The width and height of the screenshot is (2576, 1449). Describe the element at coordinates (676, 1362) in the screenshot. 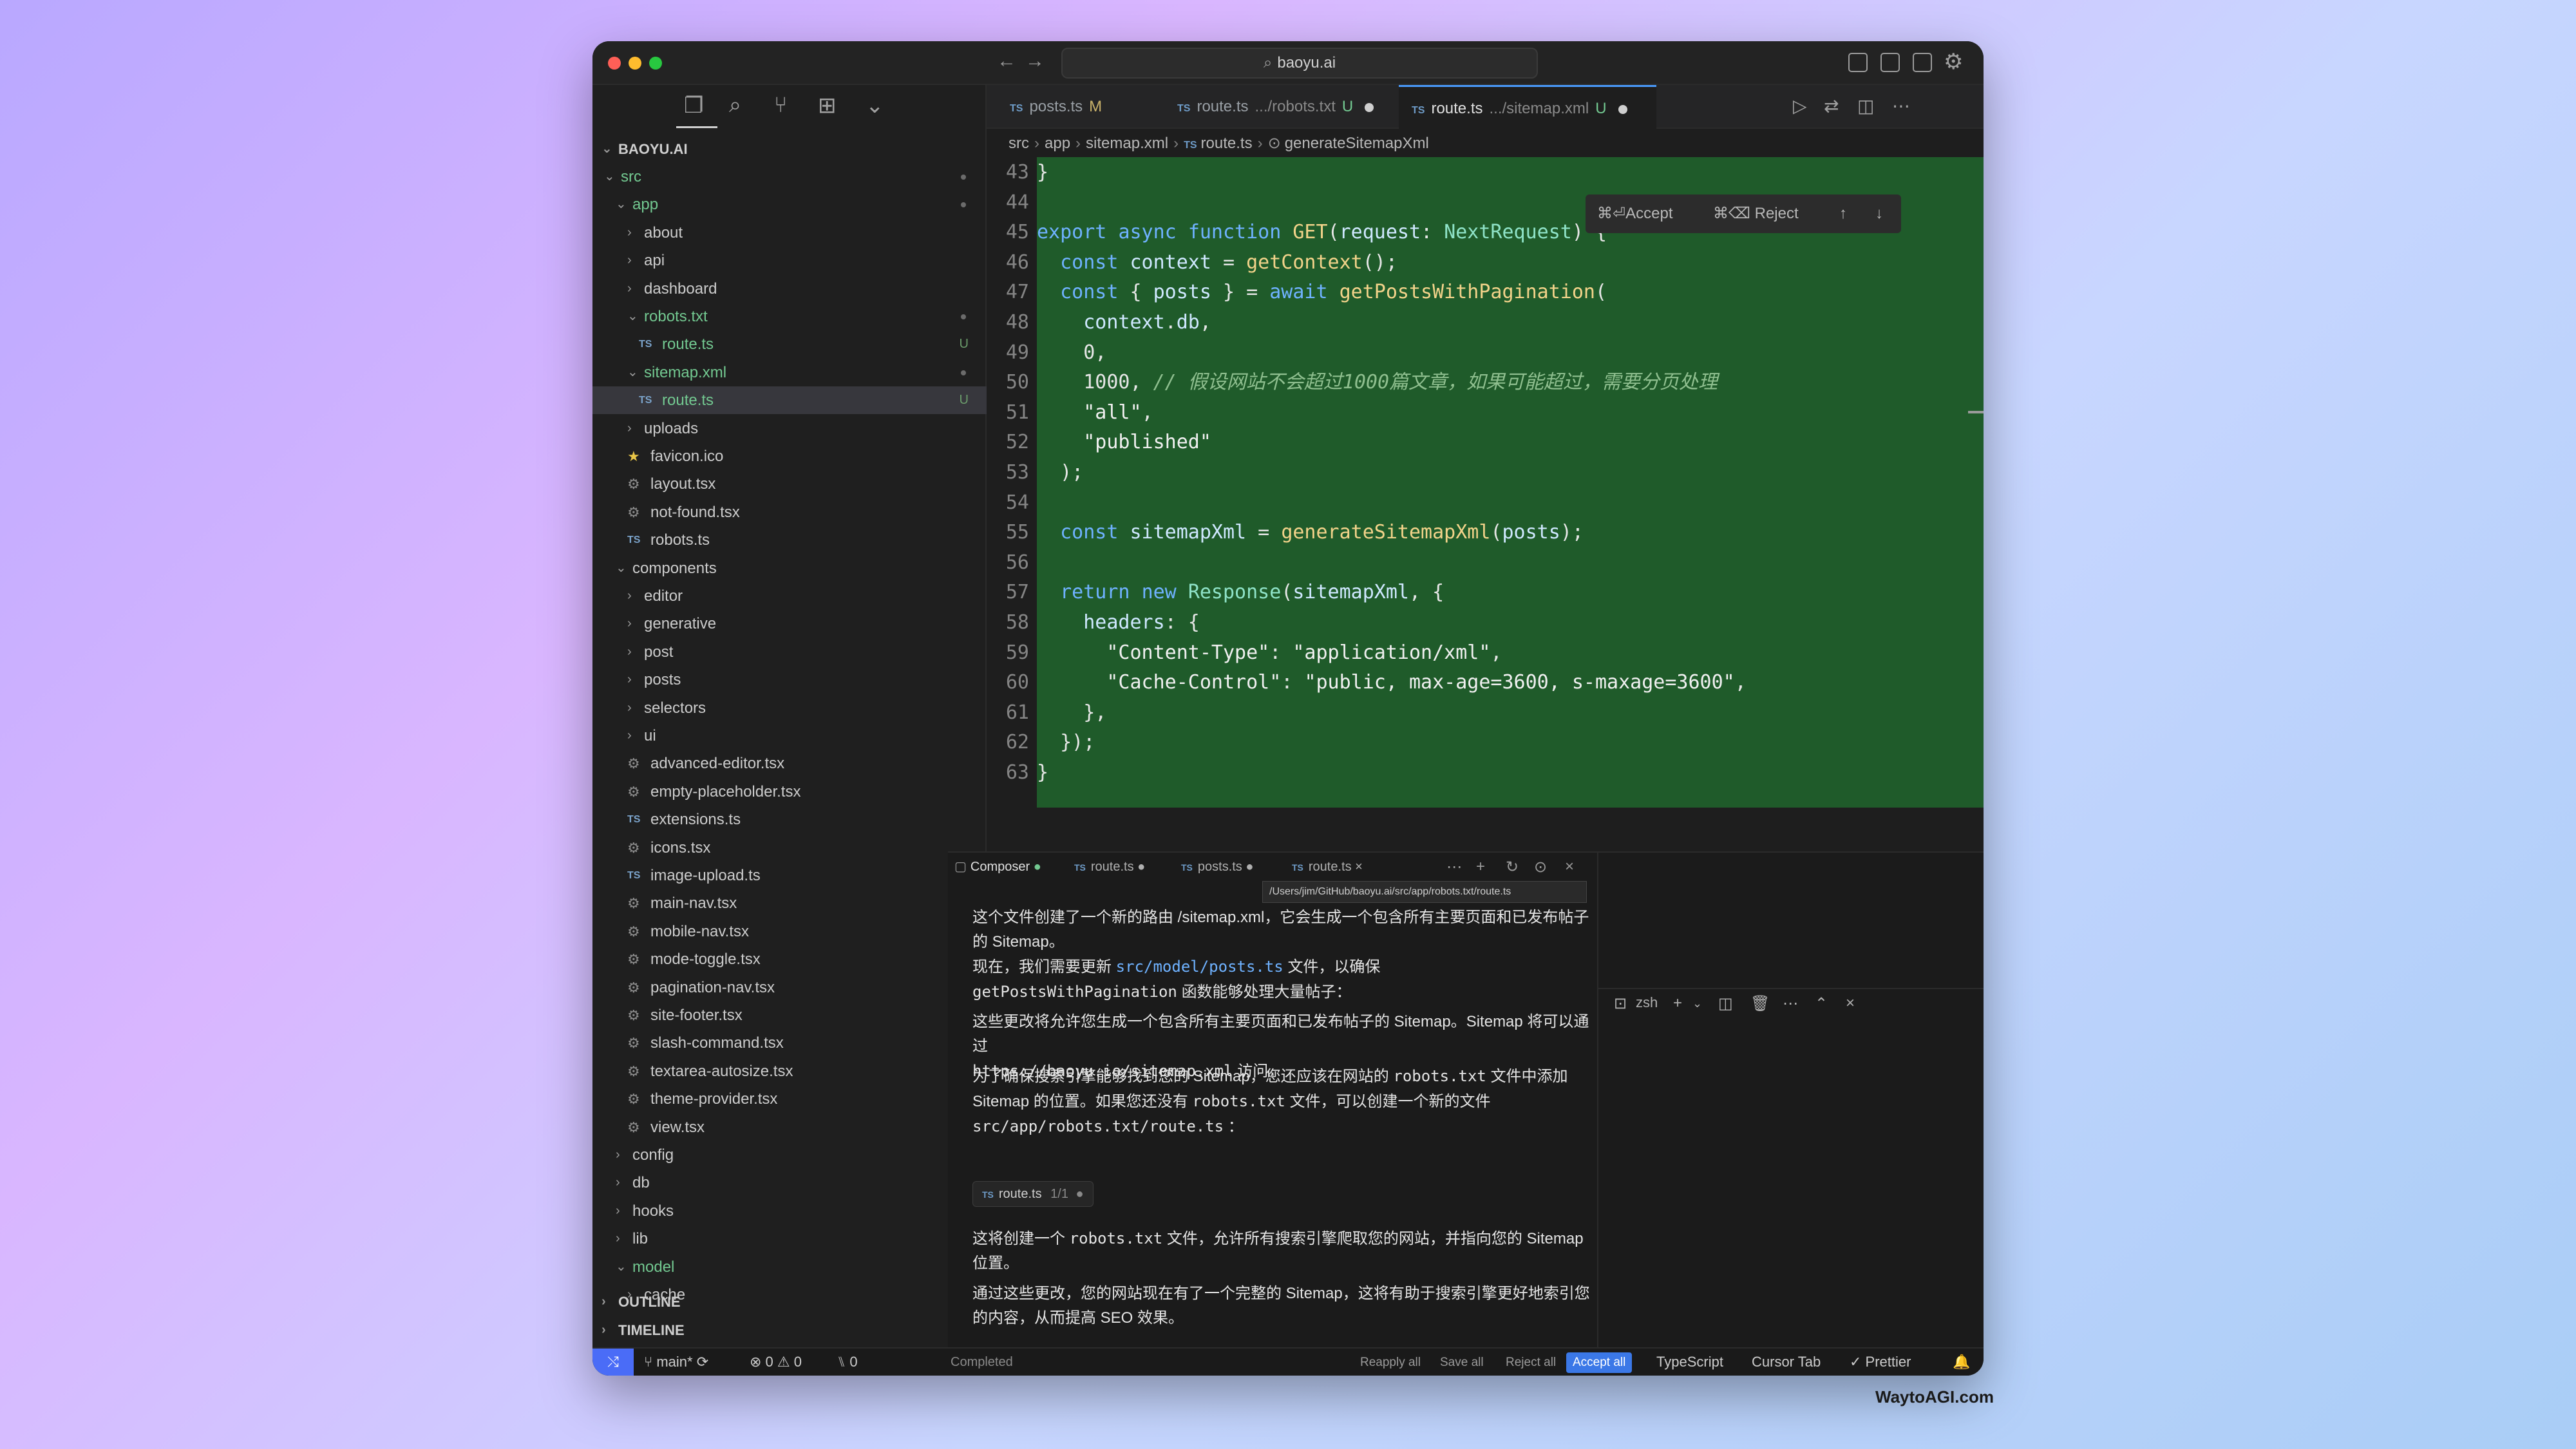

I see `branch-indicator: ⑂ main* ⟳` at that location.